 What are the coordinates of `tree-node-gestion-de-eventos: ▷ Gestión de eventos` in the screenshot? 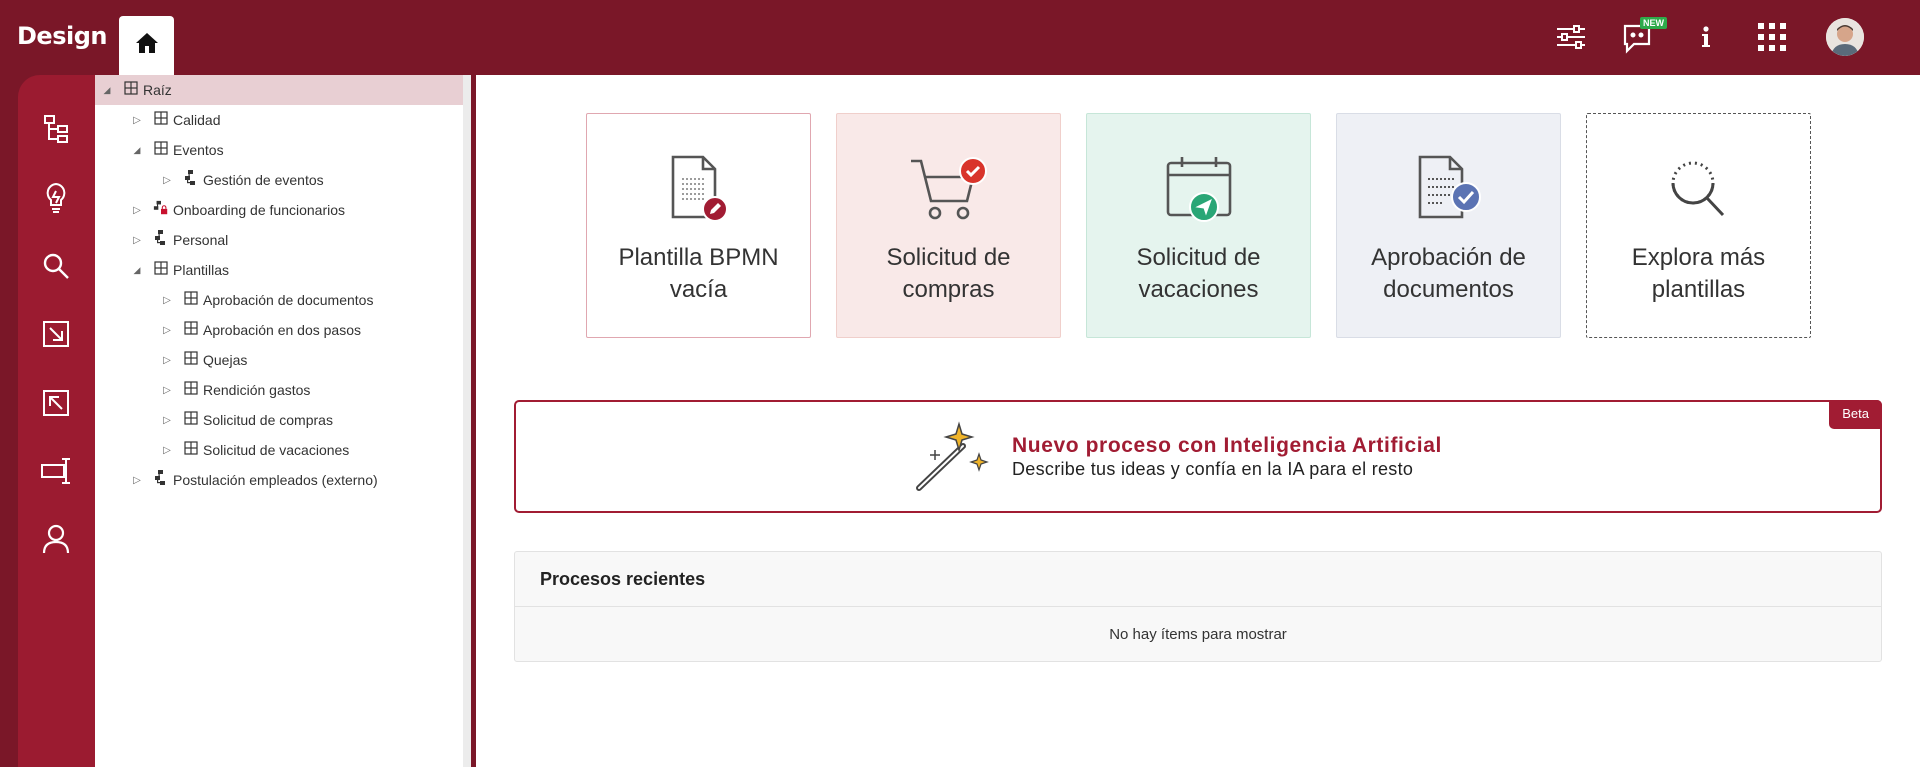 It's located at (279, 180).